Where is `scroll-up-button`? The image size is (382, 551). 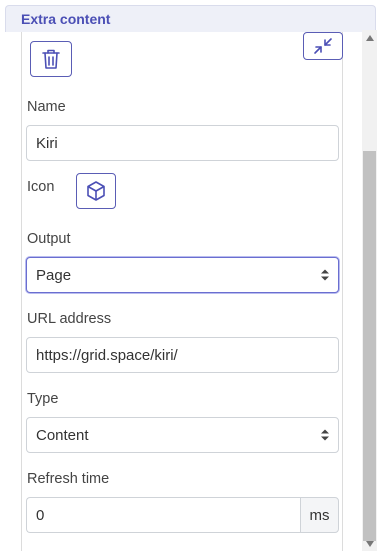 scroll-up-button is located at coordinates (369, 37).